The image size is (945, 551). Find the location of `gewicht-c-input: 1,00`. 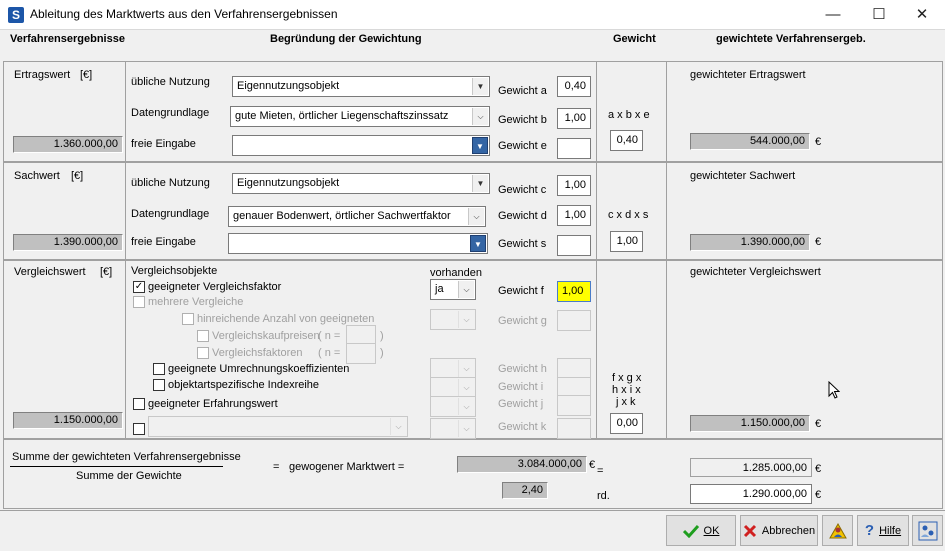

gewicht-c-input: 1,00 is located at coordinates (574, 185).